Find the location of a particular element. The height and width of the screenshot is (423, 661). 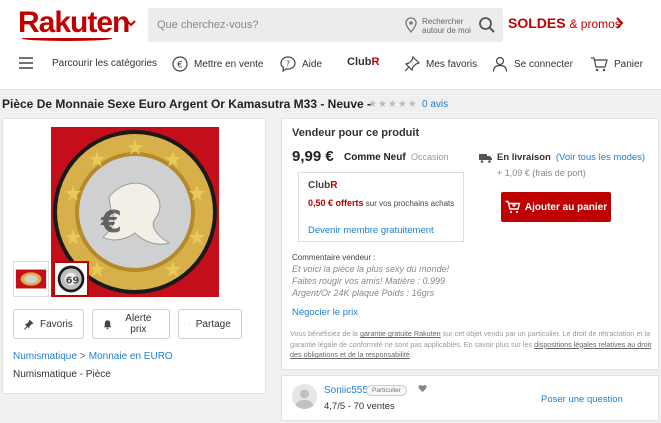

chevron-right-icon is located at coordinates (619, 23).